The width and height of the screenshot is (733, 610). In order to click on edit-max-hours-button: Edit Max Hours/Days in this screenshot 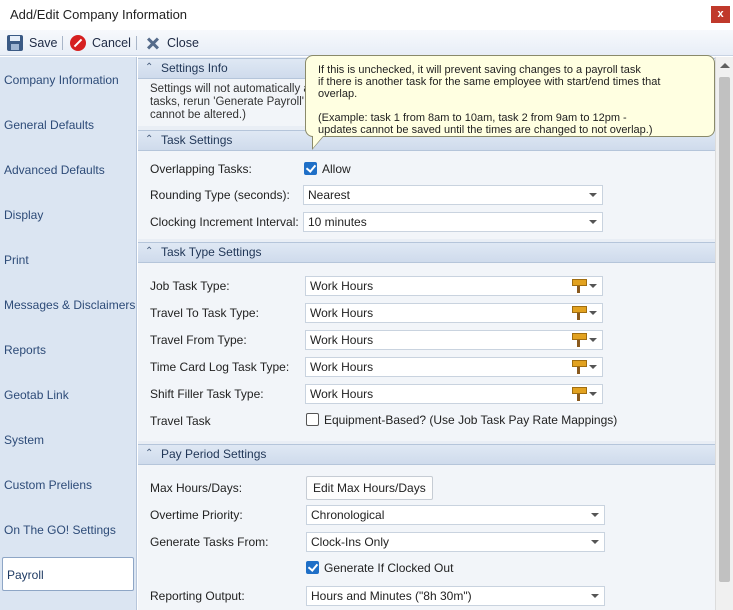, I will do `click(369, 488)`.